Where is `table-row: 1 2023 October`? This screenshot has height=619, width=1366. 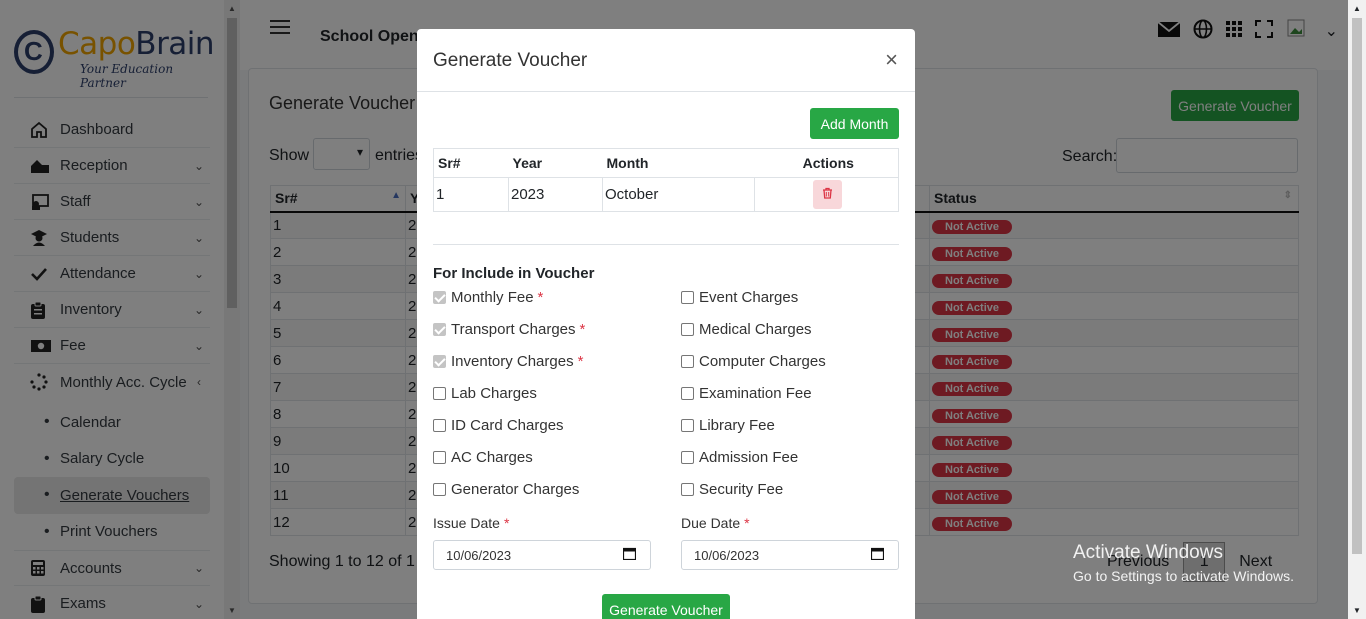 table-row: 1 2023 October is located at coordinates (666, 194).